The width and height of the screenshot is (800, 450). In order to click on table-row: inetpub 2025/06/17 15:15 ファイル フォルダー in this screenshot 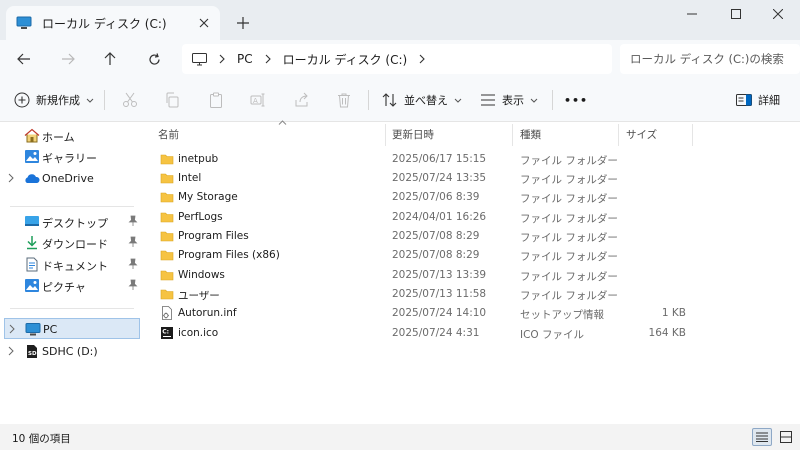, I will do `click(426, 159)`.